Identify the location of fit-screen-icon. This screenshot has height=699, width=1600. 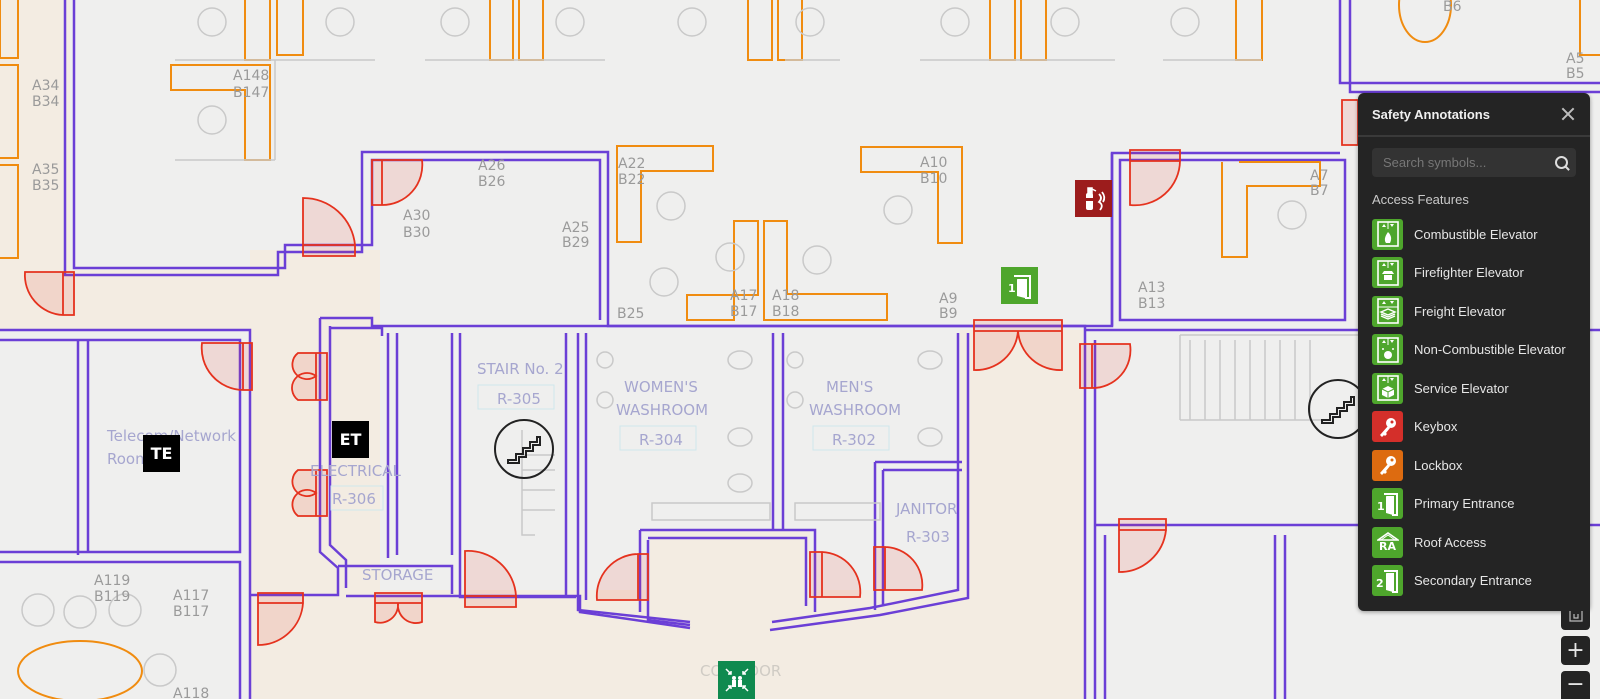
(1575, 616).